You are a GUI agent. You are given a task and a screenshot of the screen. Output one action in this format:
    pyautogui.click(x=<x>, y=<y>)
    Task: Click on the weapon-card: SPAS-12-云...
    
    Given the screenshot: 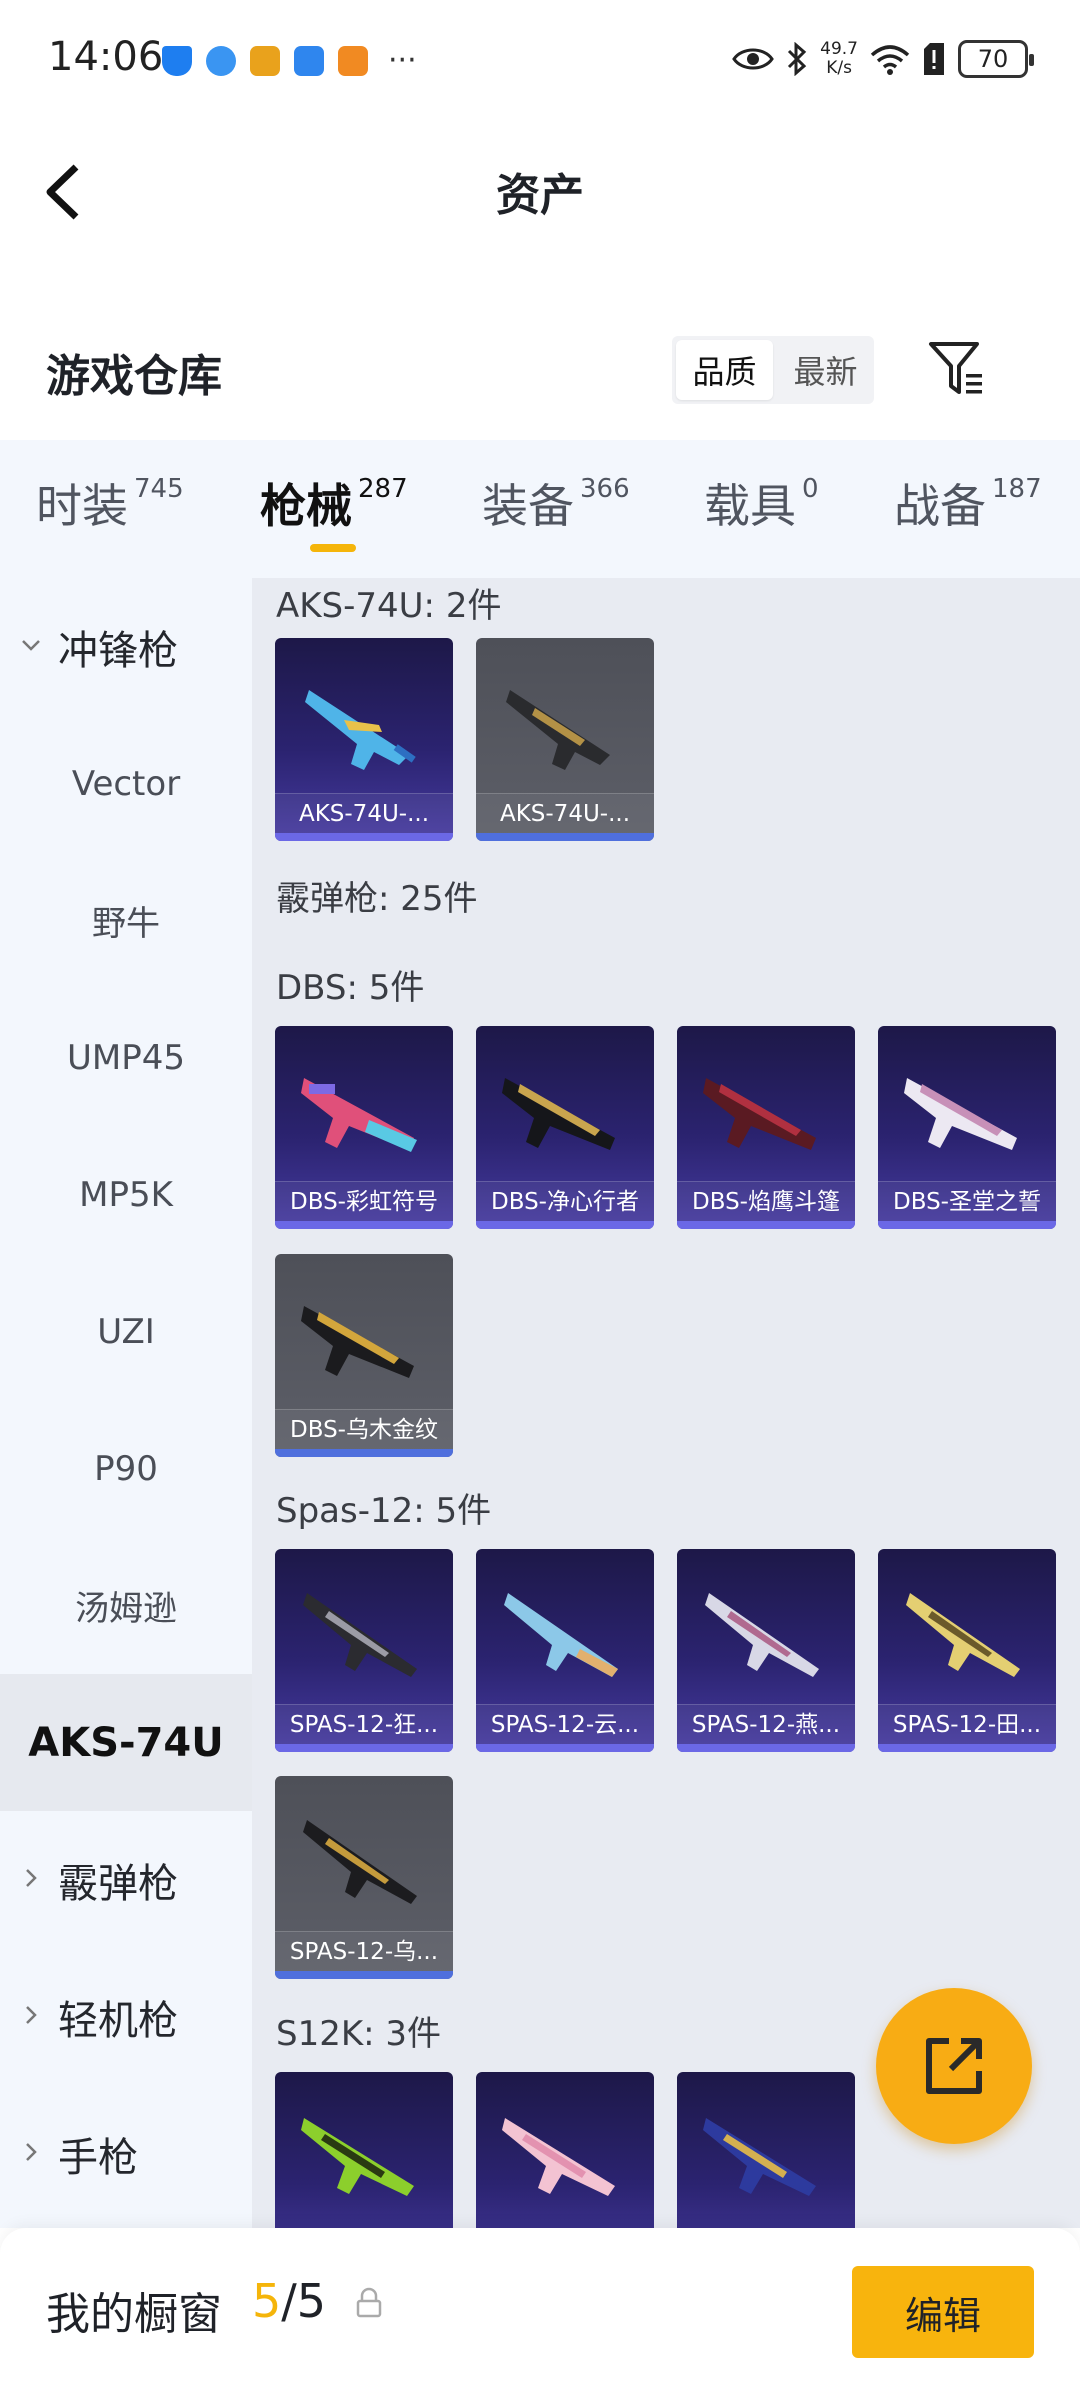 What is the action you would take?
    pyautogui.click(x=565, y=1650)
    